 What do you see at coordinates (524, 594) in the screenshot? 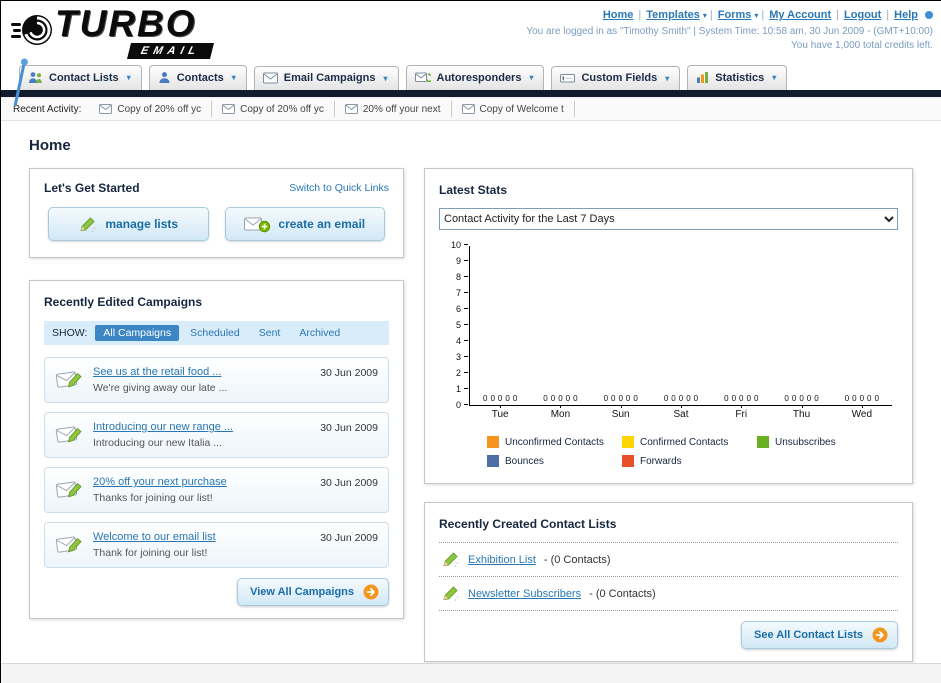
I see `contact-list-link: Newsletter Subscribers` at bounding box center [524, 594].